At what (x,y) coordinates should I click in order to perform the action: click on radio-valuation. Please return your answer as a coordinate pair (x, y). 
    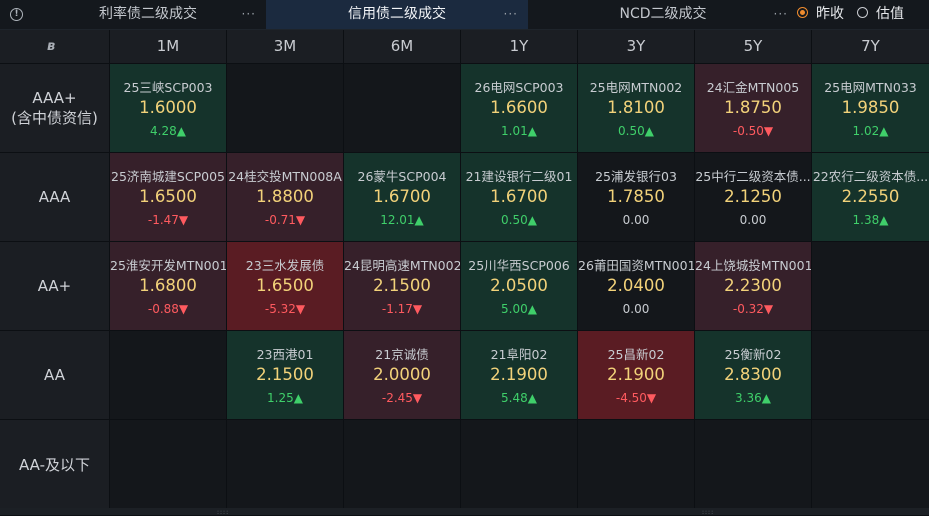
    Looking at the image, I should click on (862, 12).